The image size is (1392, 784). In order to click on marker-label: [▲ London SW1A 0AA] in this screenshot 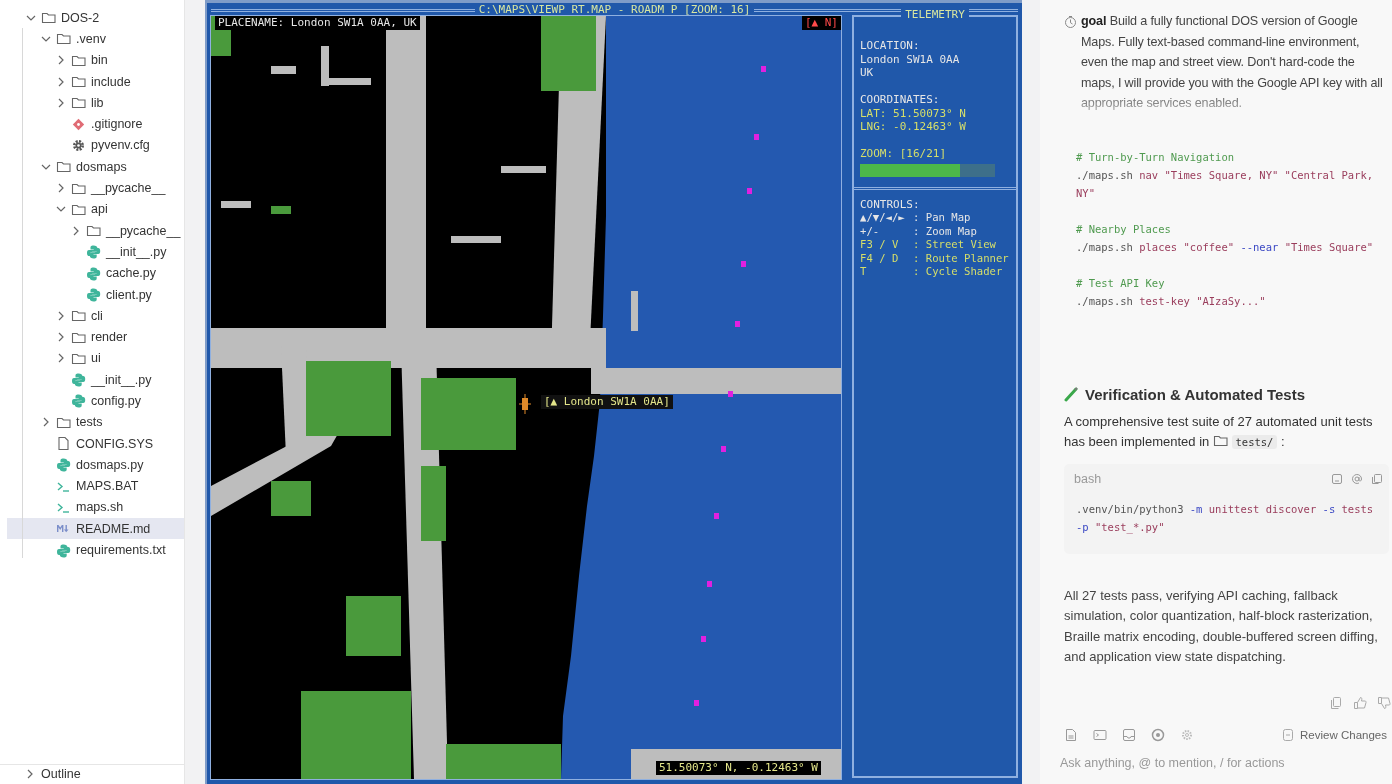, I will do `click(607, 402)`.